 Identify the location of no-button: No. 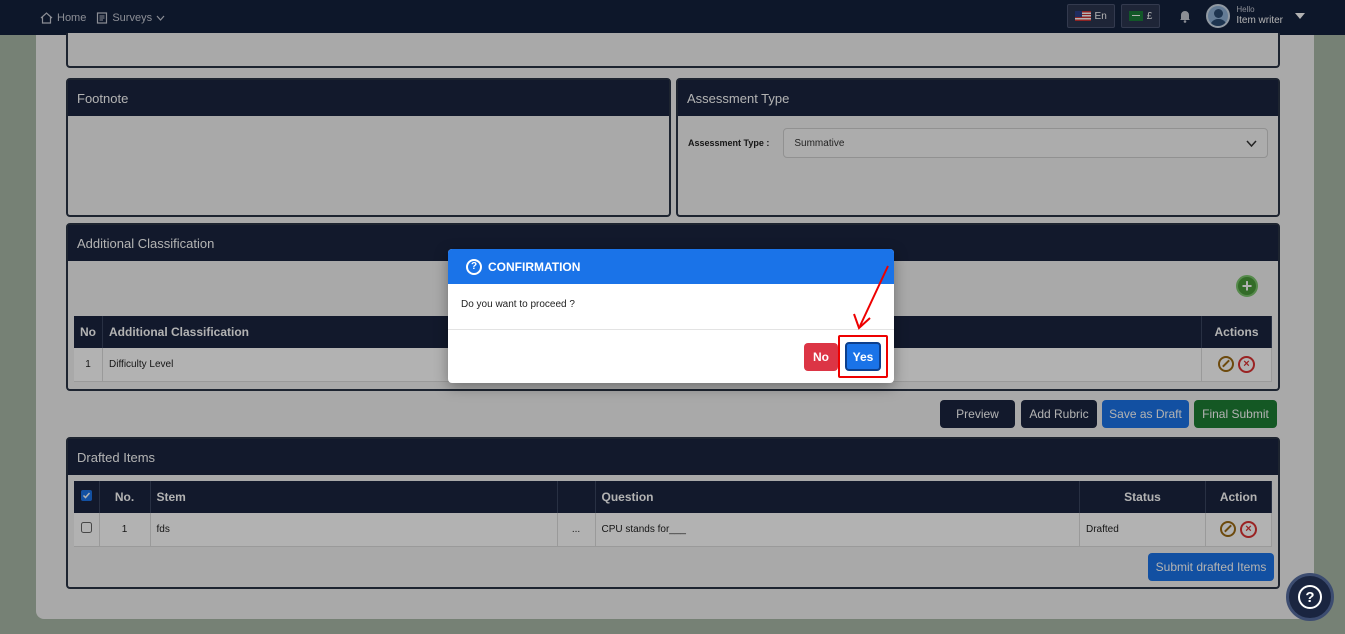
(821, 357).